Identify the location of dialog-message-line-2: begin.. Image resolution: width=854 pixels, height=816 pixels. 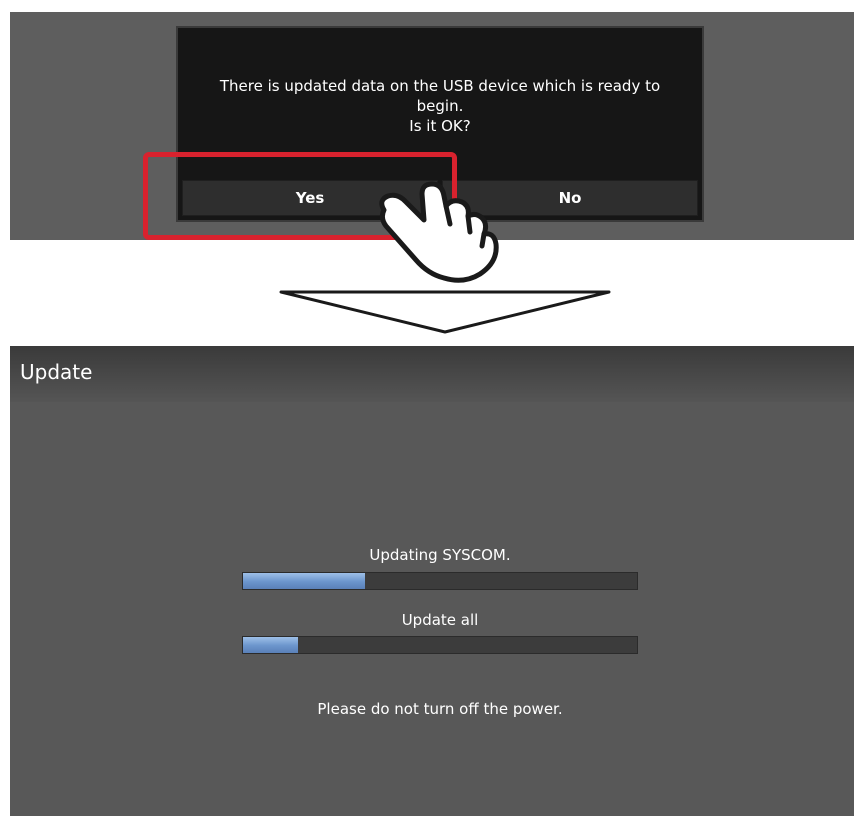
(440, 106).